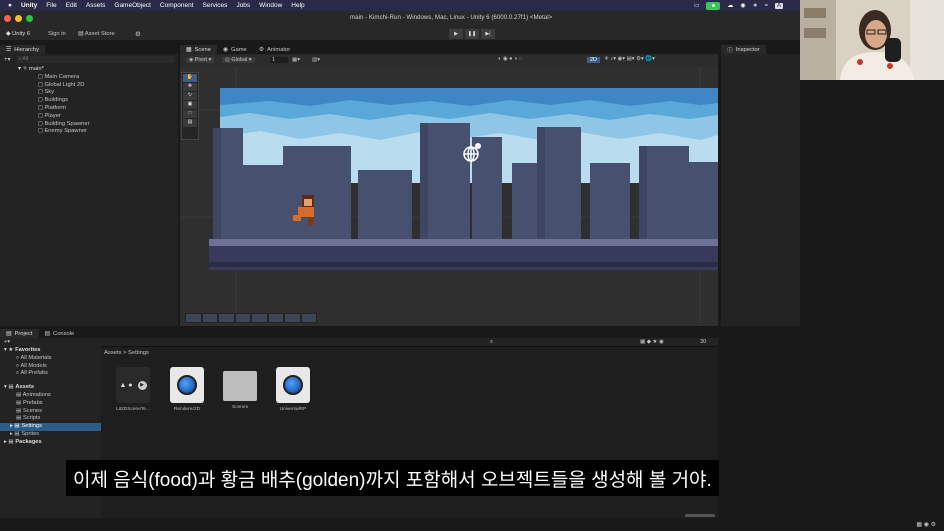 The image size is (944, 531). What do you see at coordinates (50, 435) in the screenshot?
I see `folder-sprites: ▸ ▤ Sprites` at bounding box center [50, 435].